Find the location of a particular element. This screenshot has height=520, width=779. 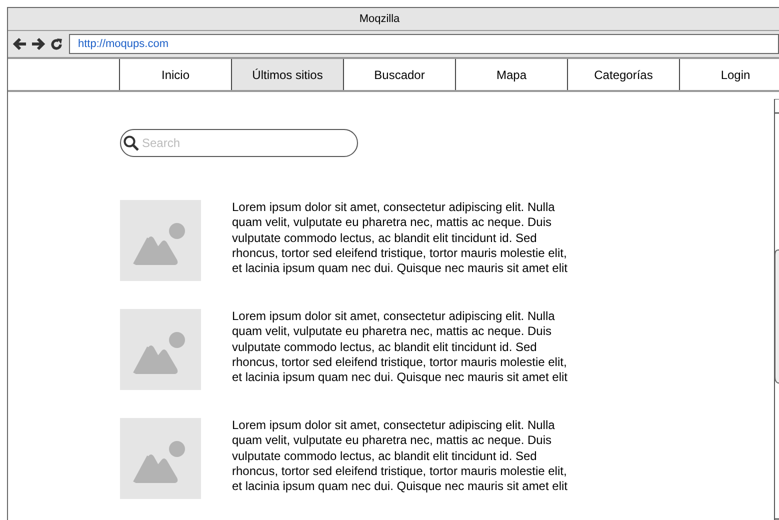

back-icon is located at coordinates (19, 44).